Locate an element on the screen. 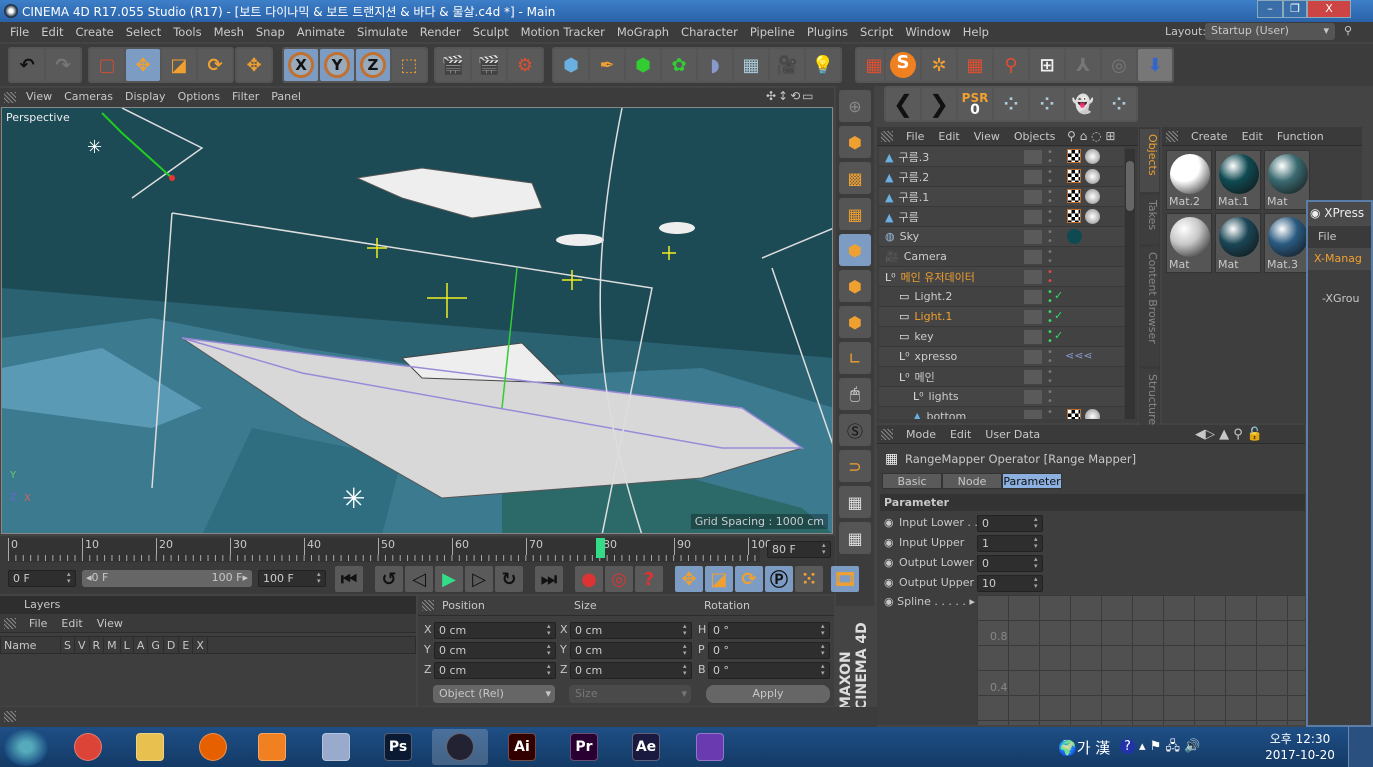 The image size is (1373, 767). render-region-button-2: ▦ is located at coordinates (975, 65).